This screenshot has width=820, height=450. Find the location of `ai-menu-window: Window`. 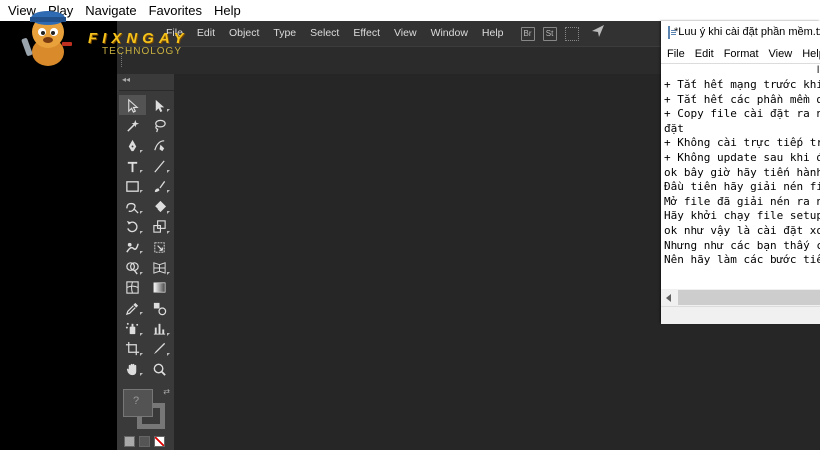

ai-menu-window: Window is located at coordinates (449, 33).